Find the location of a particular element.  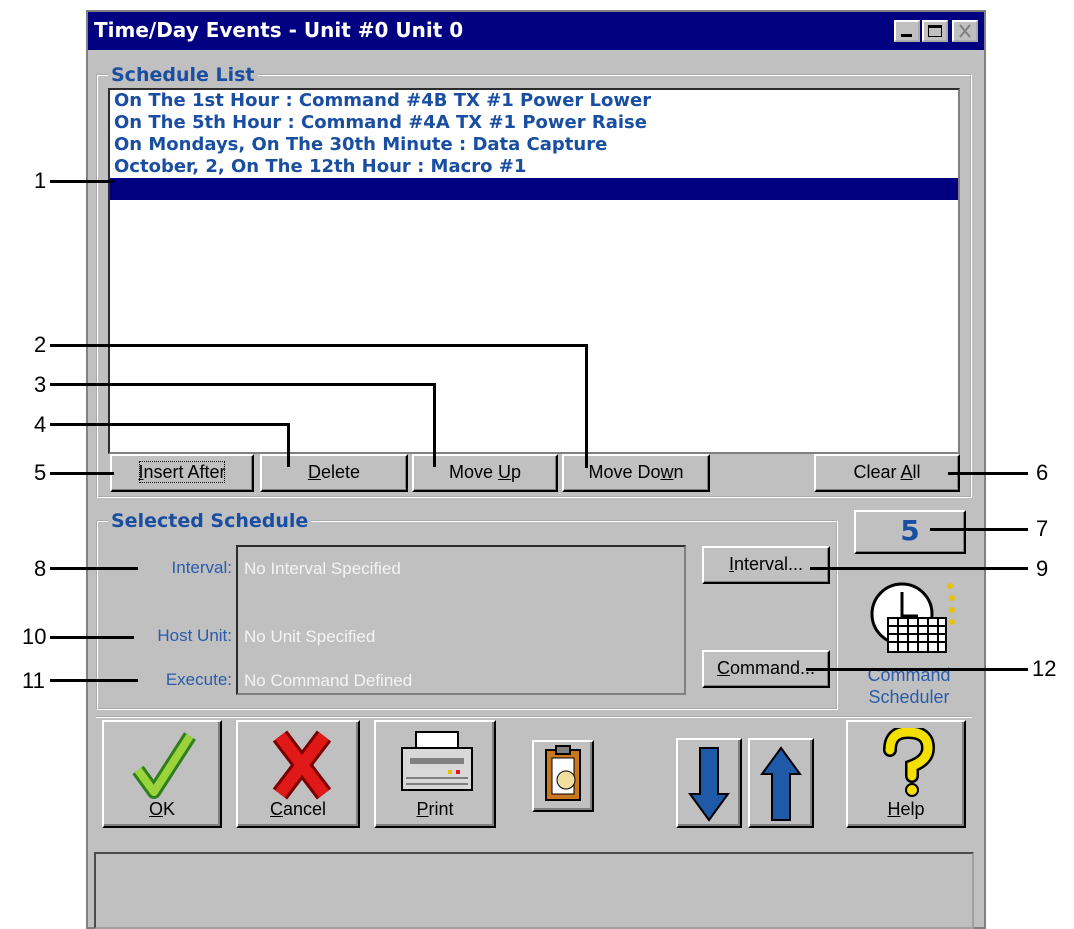

schedule-count-display: 5 is located at coordinates (910, 532).